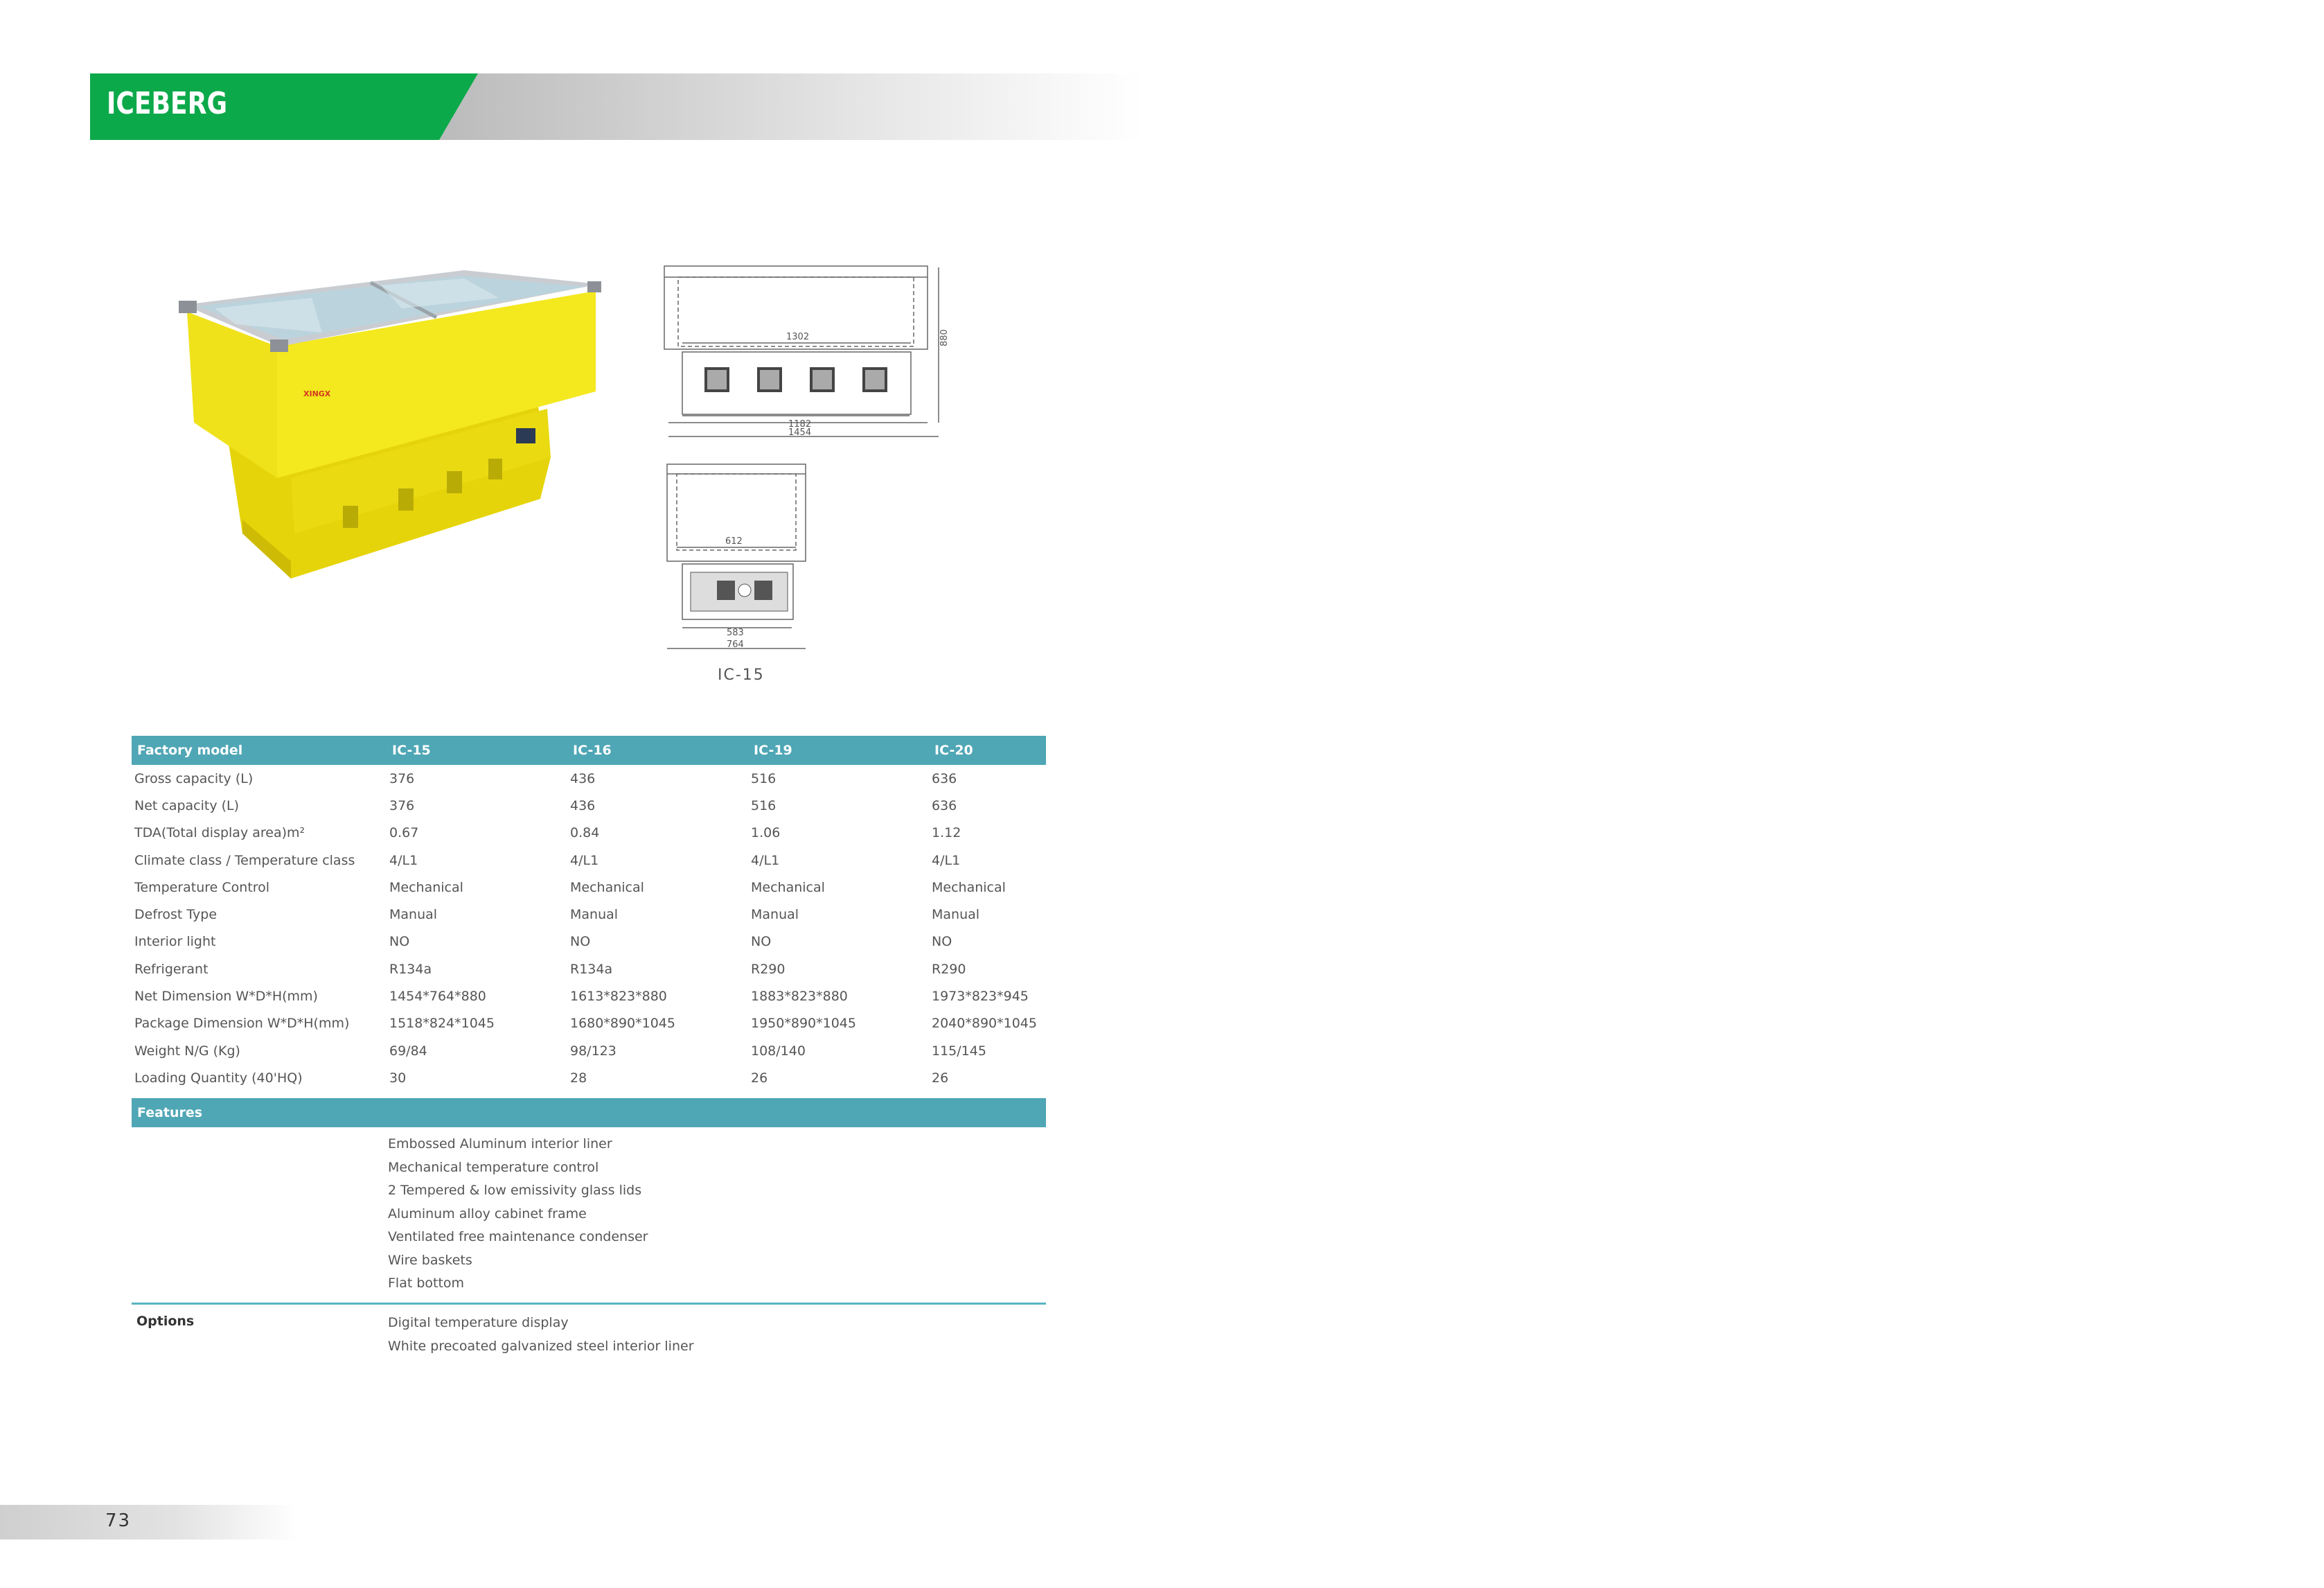 The height and width of the screenshot is (1588, 2324). Describe the element at coordinates (798, 337) in the screenshot. I see `dim-inner-width: 1302` at that location.